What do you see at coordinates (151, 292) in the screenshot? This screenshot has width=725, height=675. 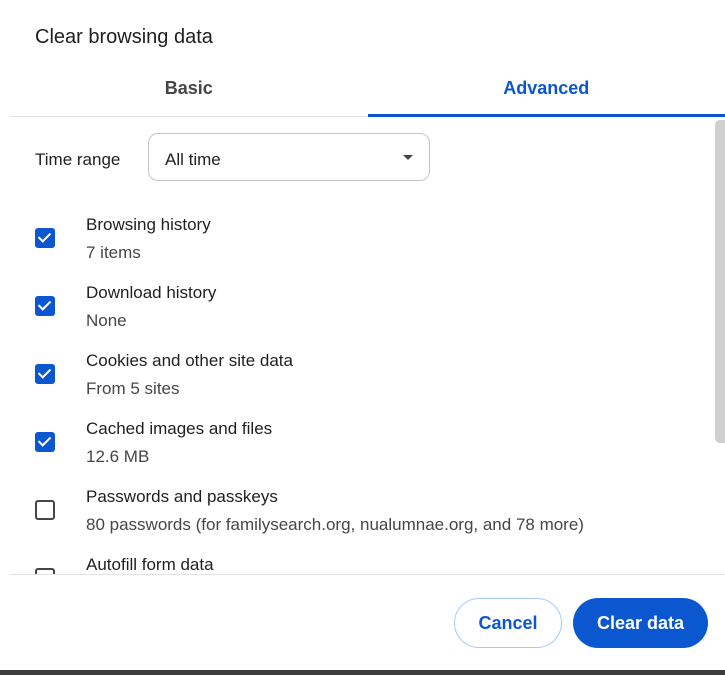 I see `option-title: Download history` at bounding box center [151, 292].